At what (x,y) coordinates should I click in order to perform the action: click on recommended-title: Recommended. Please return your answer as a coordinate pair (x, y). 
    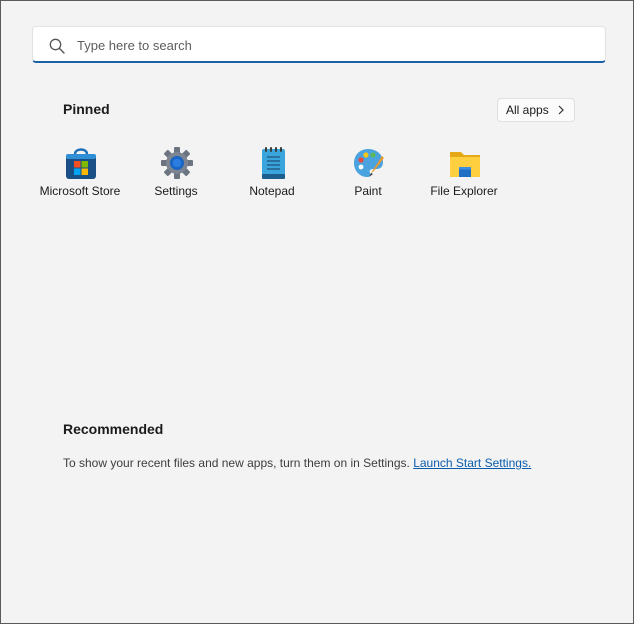
    Looking at the image, I should click on (113, 429).